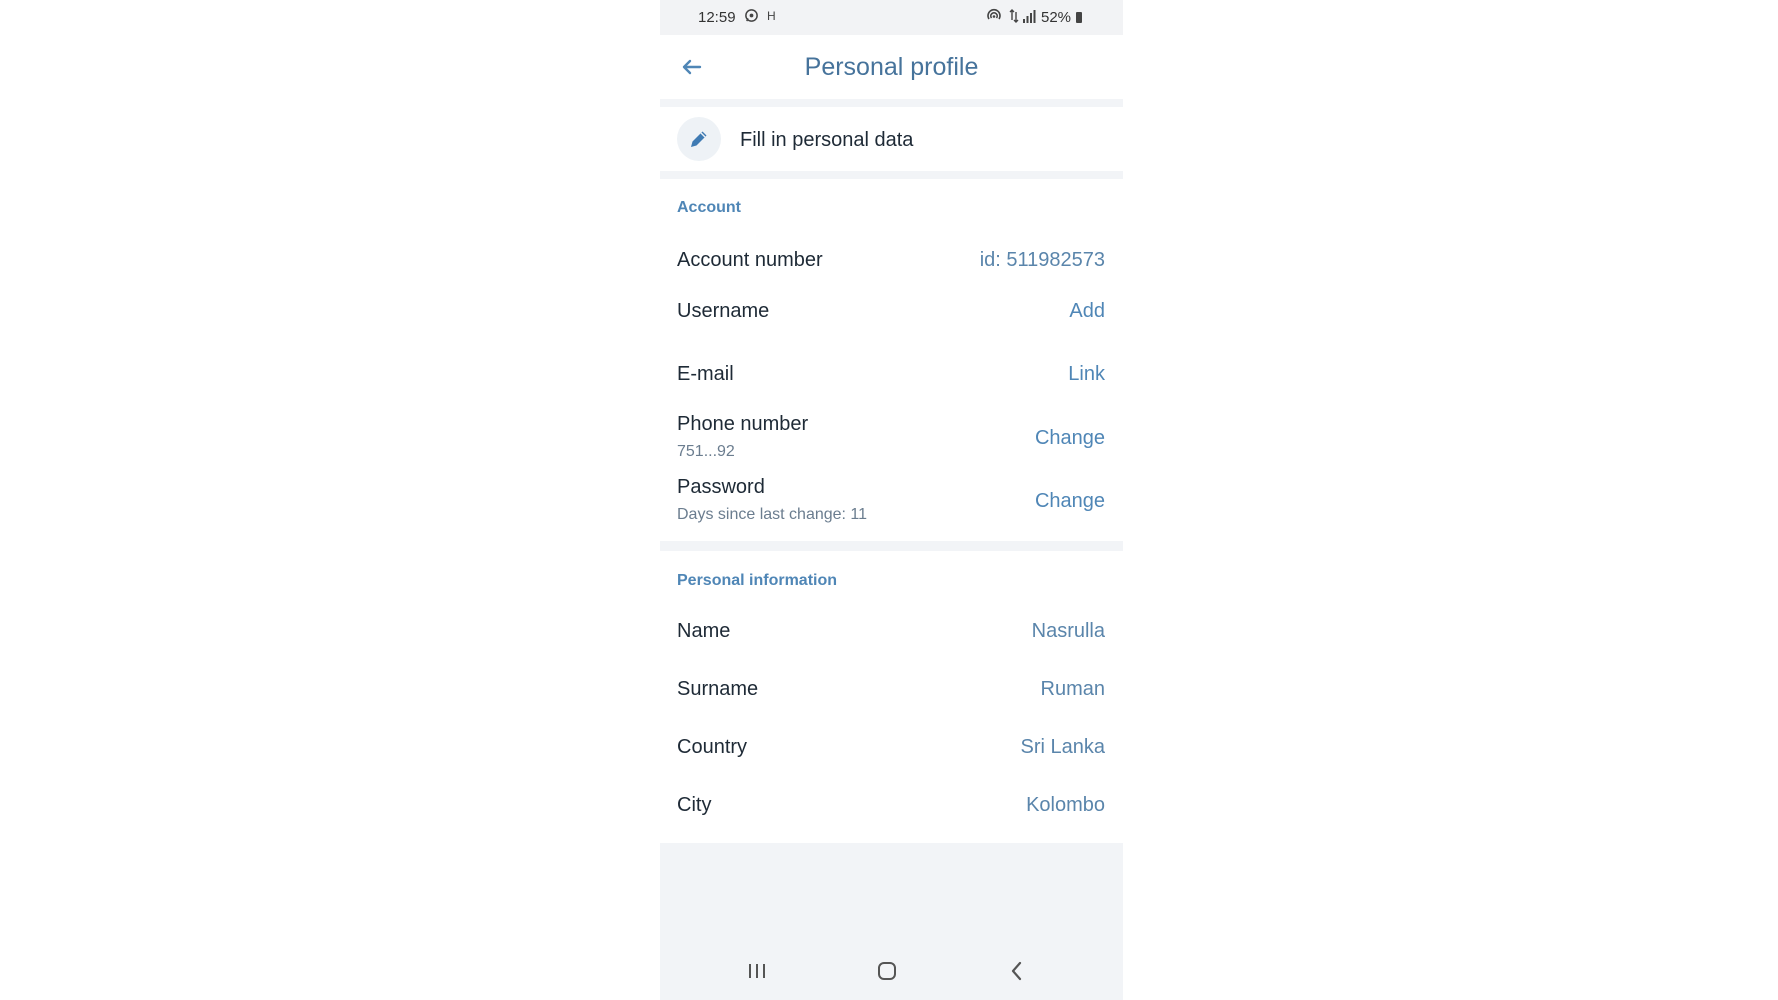  What do you see at coordinates (757, 580) in the screenshot?
I see `personal-section-title: Personal information` at bounding box center [757, 580].